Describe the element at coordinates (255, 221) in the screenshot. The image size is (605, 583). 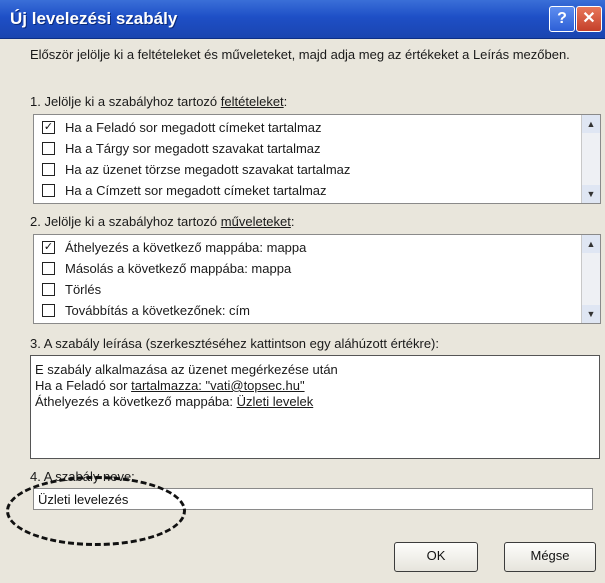
I see `actions-label-keyword: műveleteket` at that location.